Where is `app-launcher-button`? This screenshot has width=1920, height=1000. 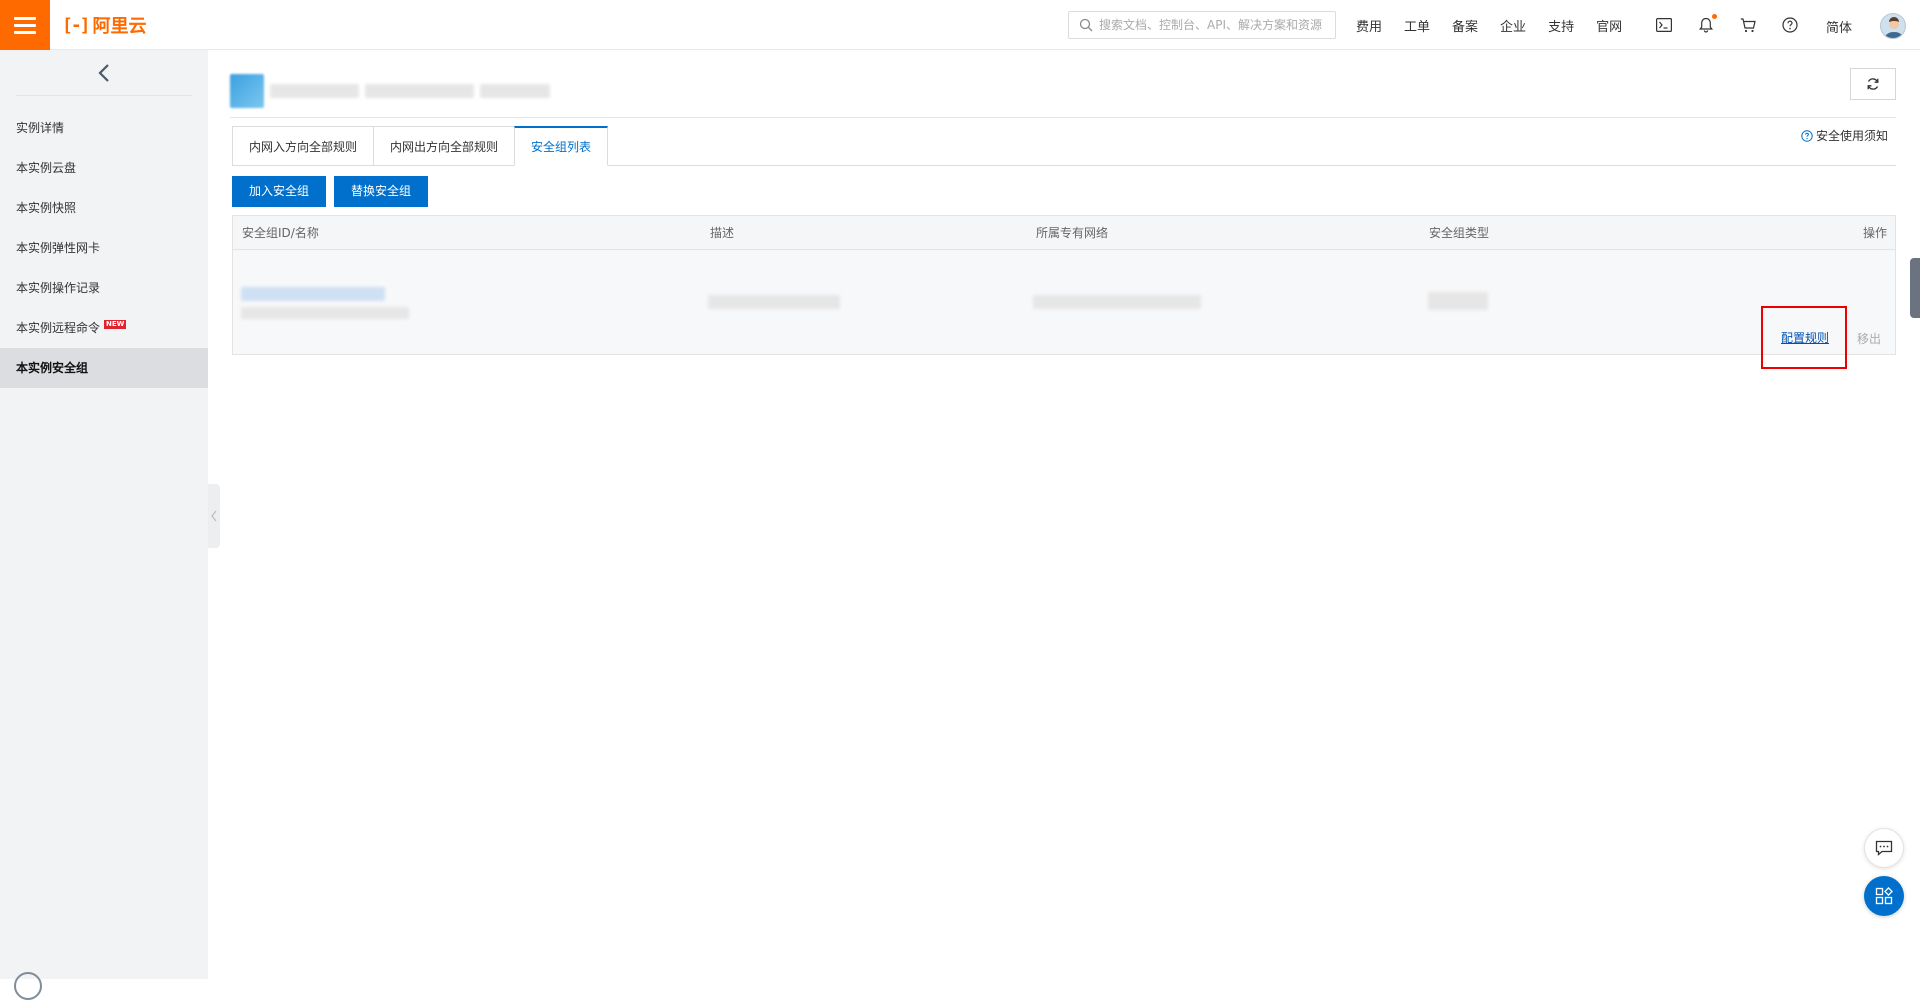 app-launcher-button is located at coordinates (1884, 896).